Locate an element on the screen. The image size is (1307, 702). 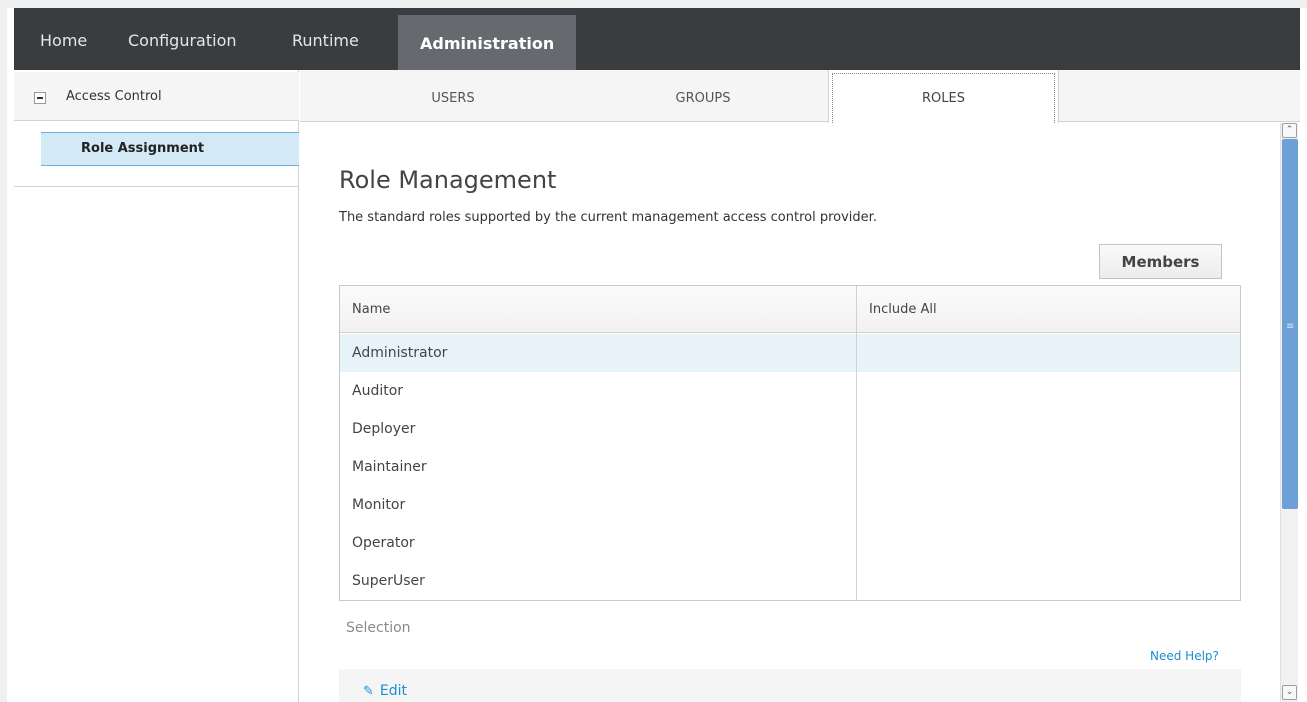
tab-roles: ROLES is located at coordinates (943, 96).